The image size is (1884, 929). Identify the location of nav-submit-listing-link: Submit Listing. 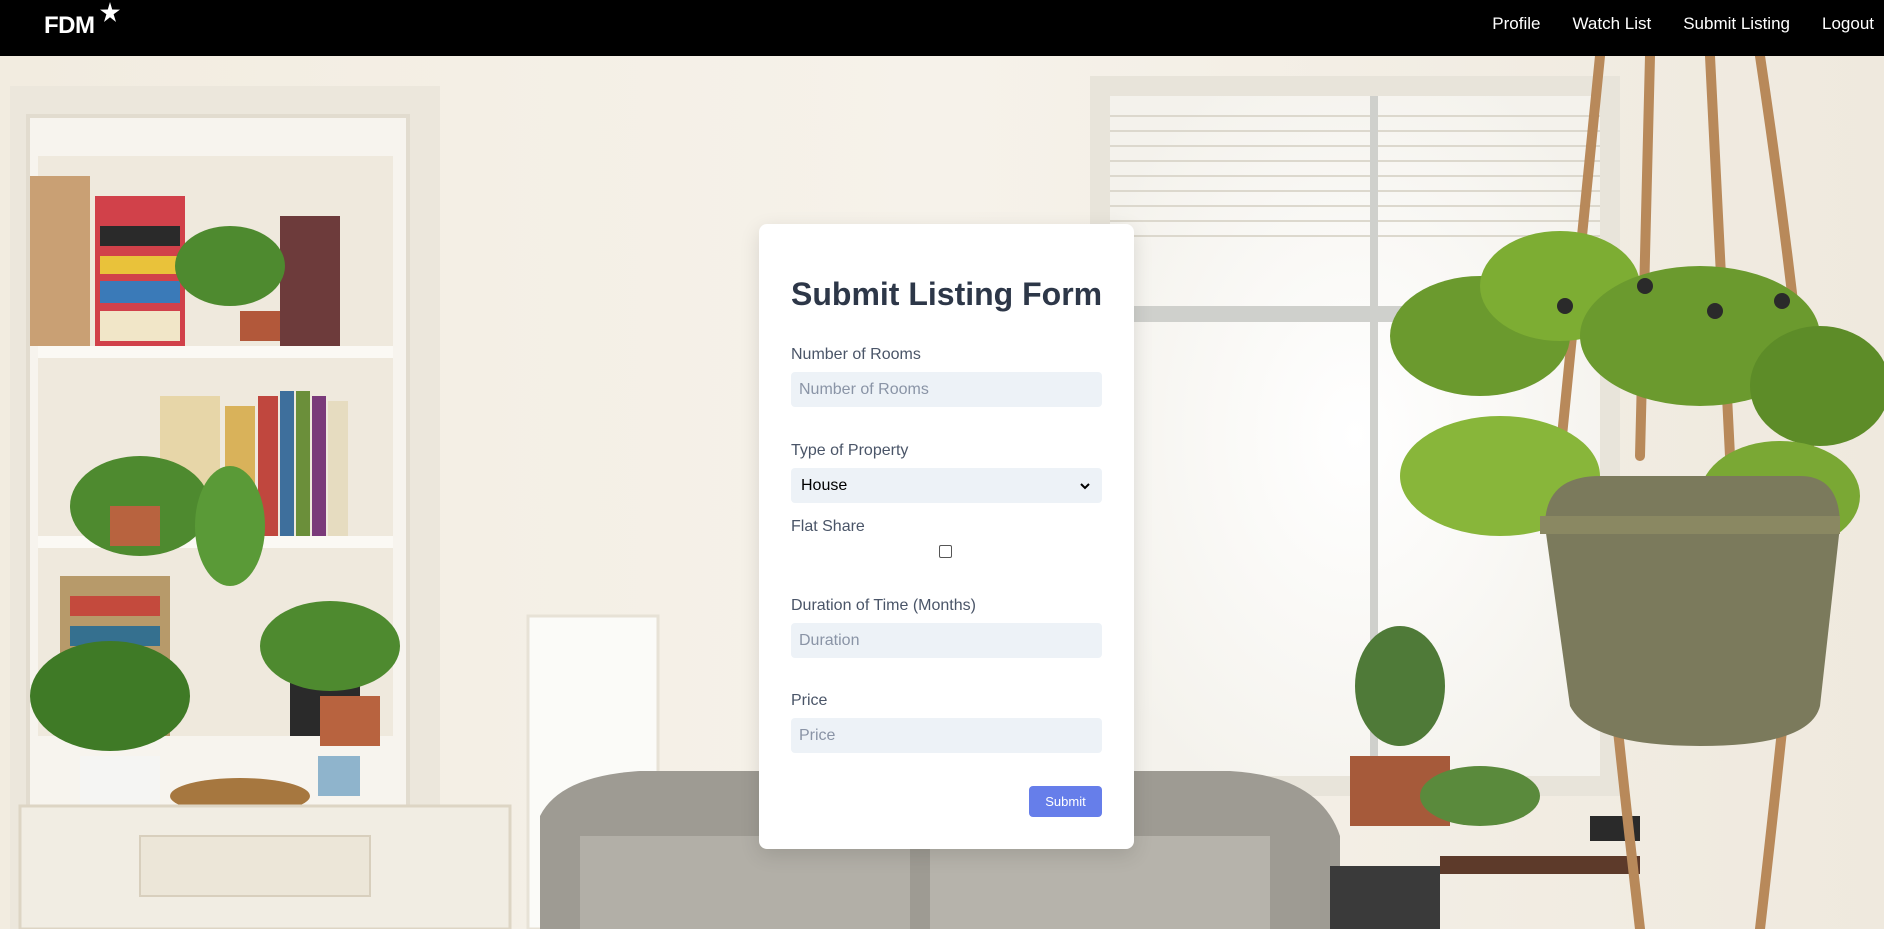
(1736, 24).